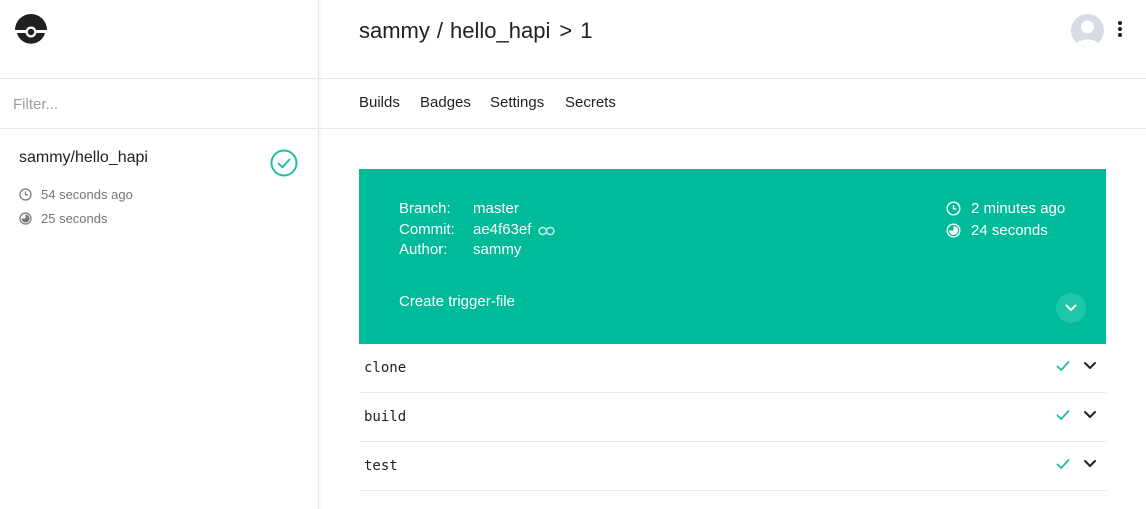 This screenshot has width=1146, height=509. I want to click on branch-label: Branch:, so click(425, 208).